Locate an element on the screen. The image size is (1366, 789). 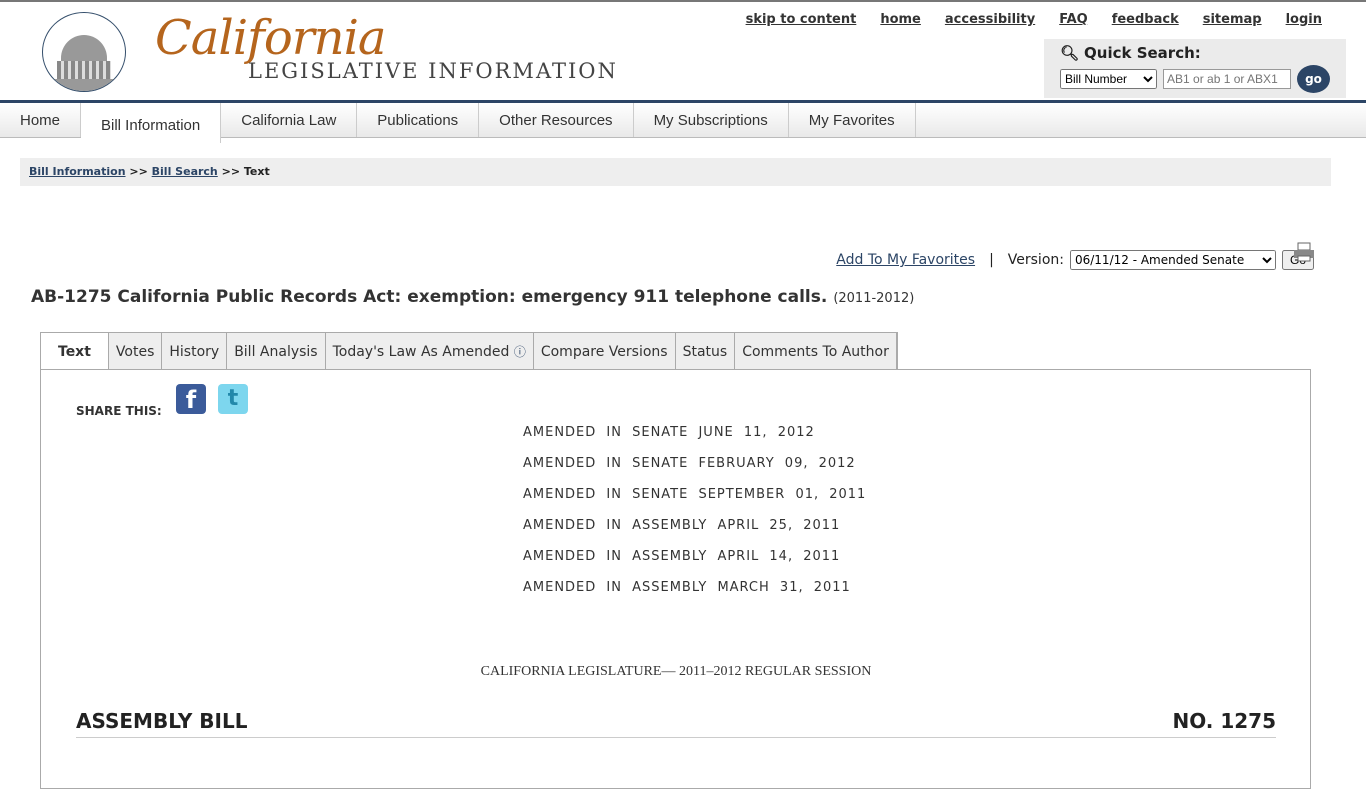
amendment-line: AMENDED IN ASSEMBLY APRIL 14, 2011 is located at coordinates (682, 556).